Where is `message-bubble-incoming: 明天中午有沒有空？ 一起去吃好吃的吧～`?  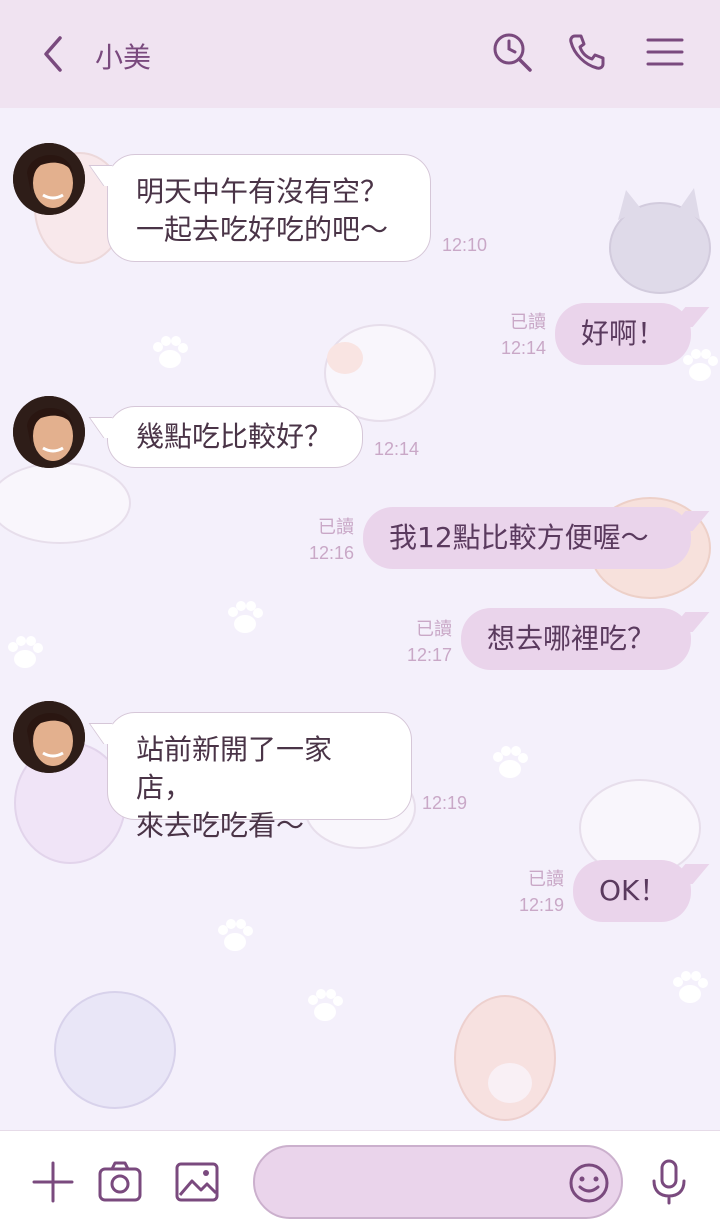
message-bubble-incoming: 明天中午有沒有空？ 一起去吃好吃的吧～ is located at coordinates (269, 208).